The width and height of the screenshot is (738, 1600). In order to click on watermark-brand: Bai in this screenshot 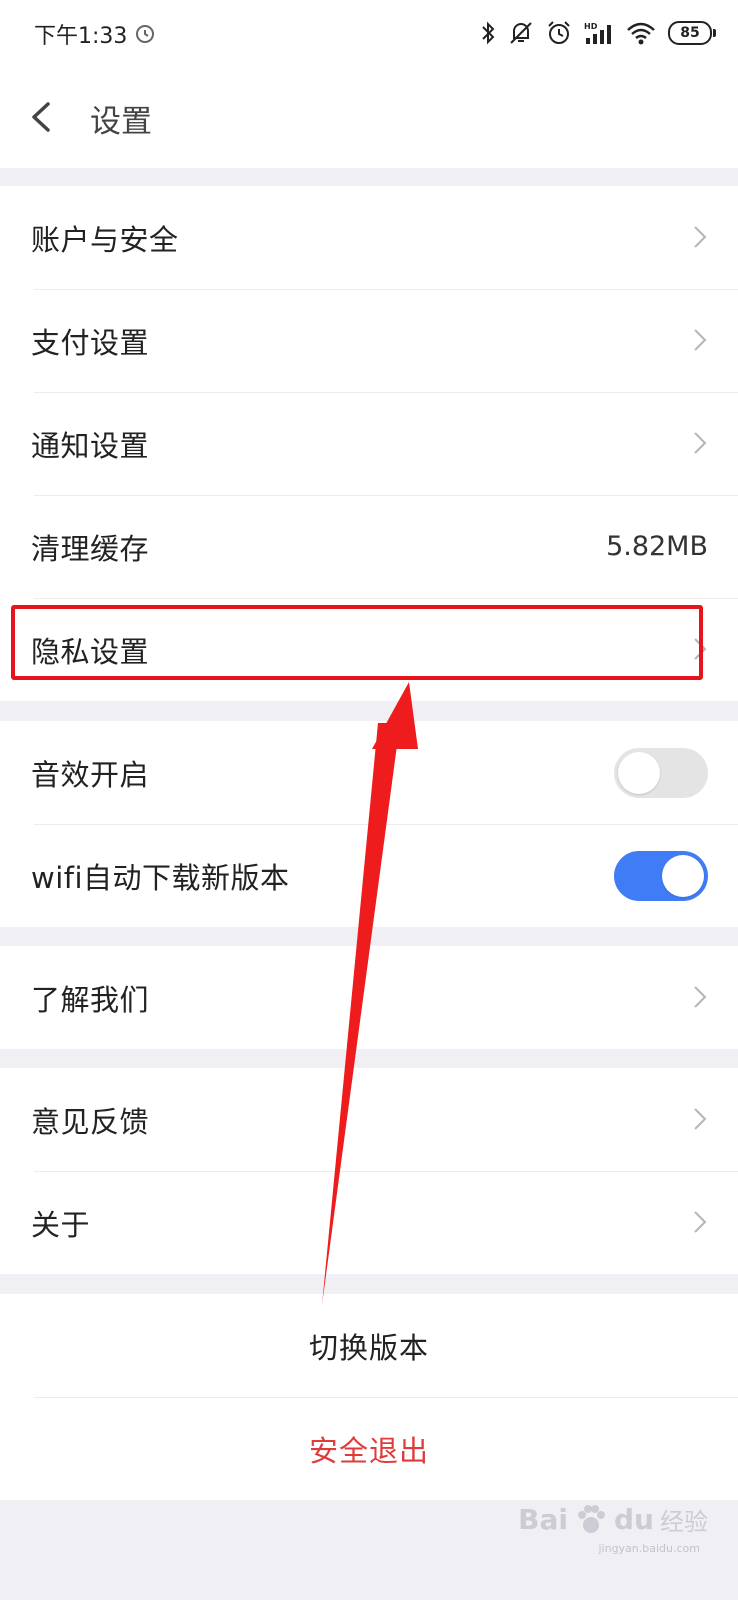, I will do `click(543, 1519)`.